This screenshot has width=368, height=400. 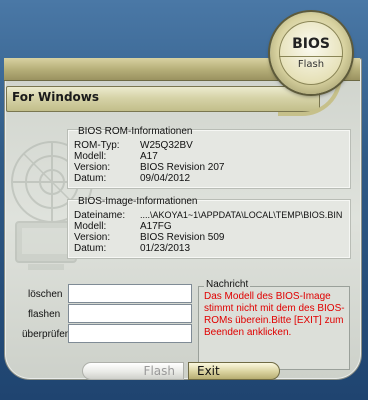 What do you see at coordinates (234, 371) in the screenshot?
I see `exit-button: Exit` at bounding box center [234, 371].